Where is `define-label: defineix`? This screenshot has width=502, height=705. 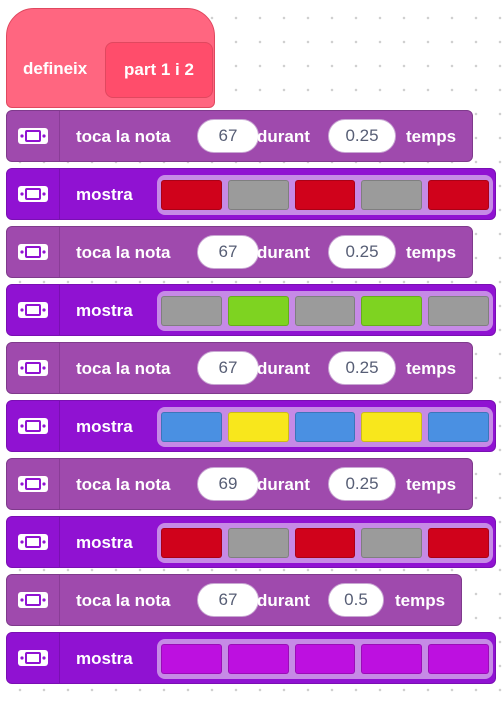
define-label: defineix is located at coordinates (55, 68).